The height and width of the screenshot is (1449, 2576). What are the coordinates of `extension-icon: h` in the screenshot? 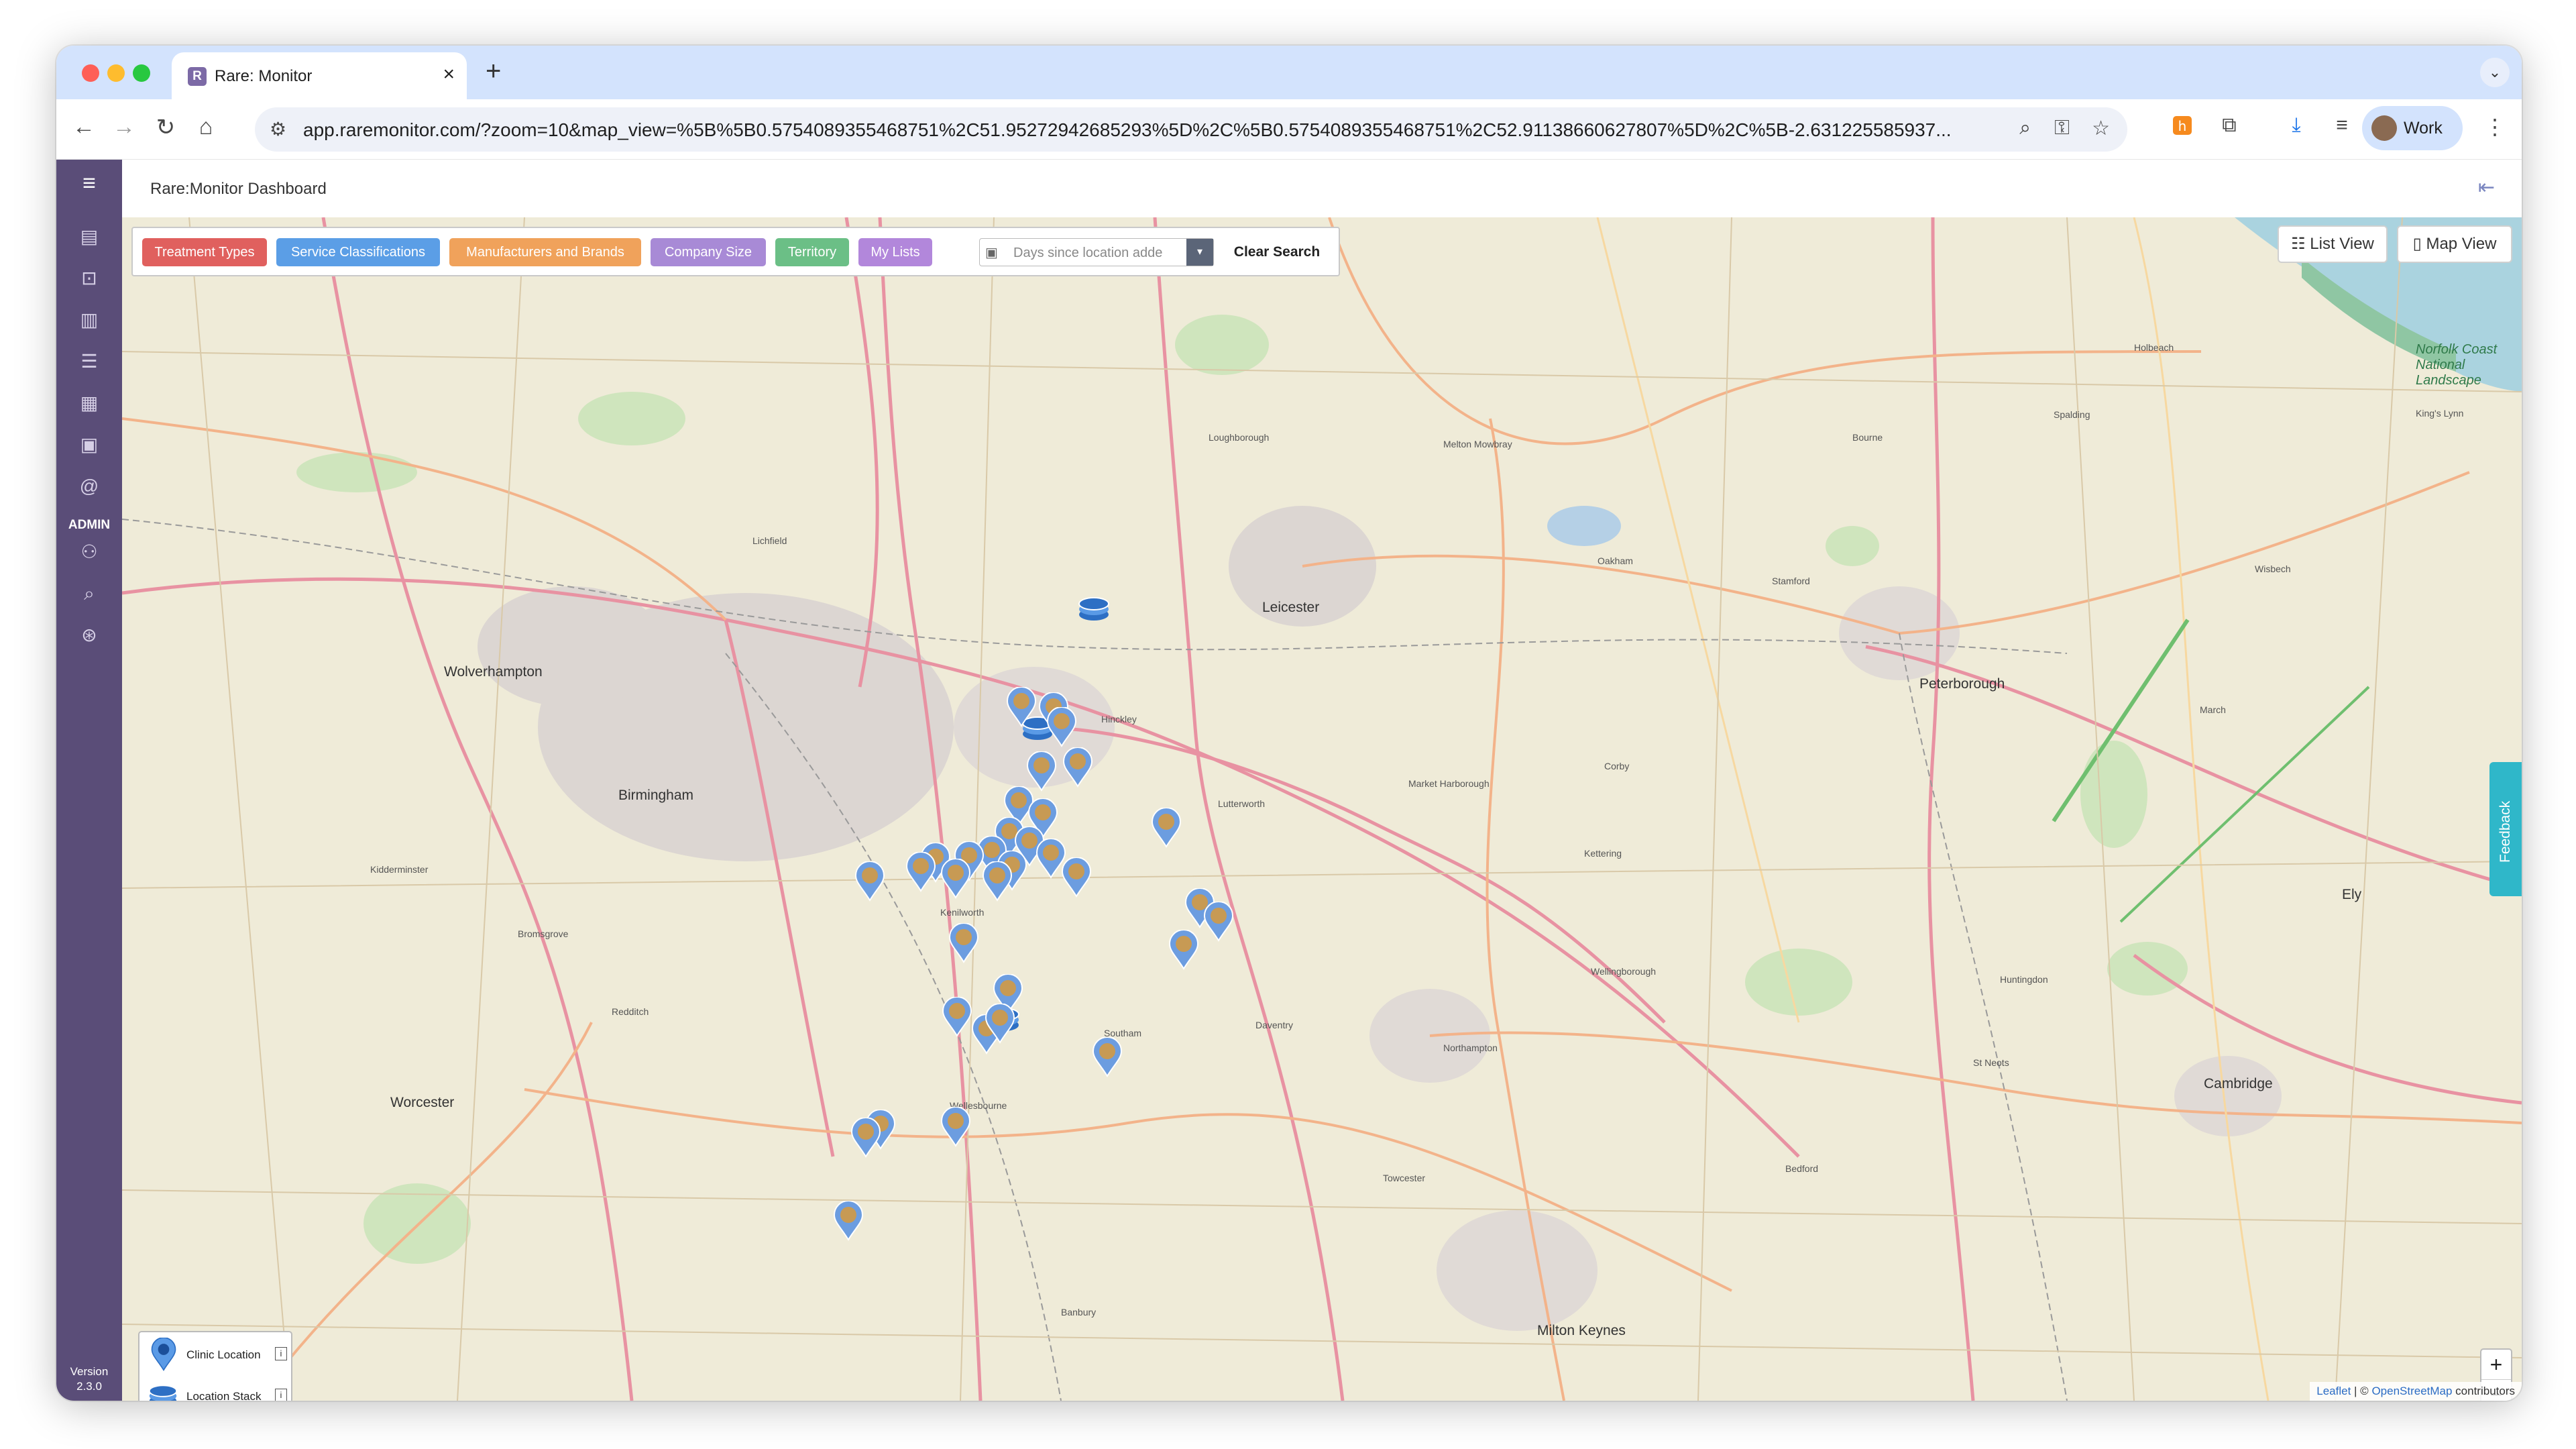 It's located at (2182, 127).